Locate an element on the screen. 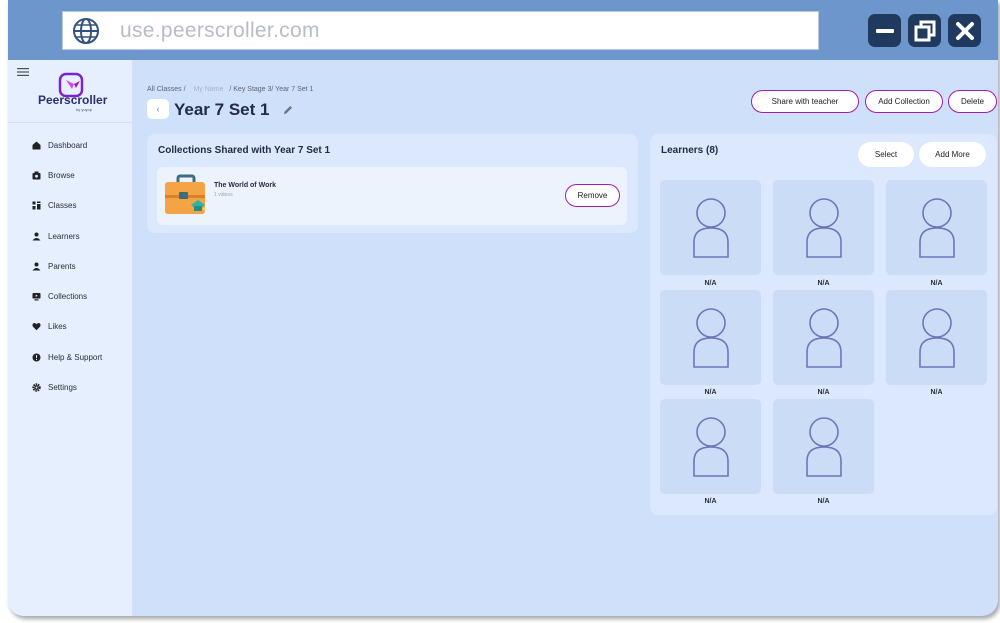 The width and height of the screenshot is (1000, 623). sidebar-item-browse: Browse is located at coordinates (67, 175).